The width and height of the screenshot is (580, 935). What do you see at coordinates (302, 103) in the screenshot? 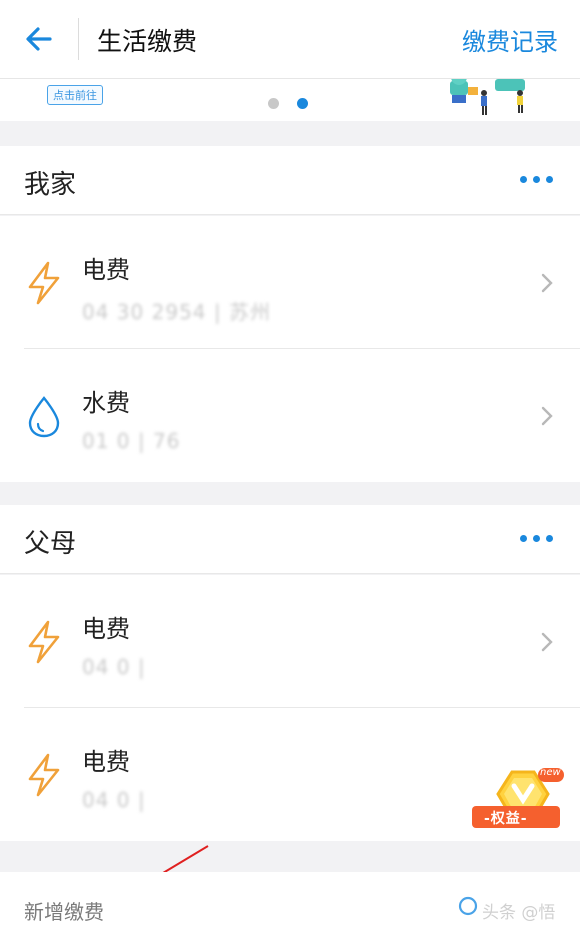
I see `carousel-dot-2-active` at bounding box center [302, 103].